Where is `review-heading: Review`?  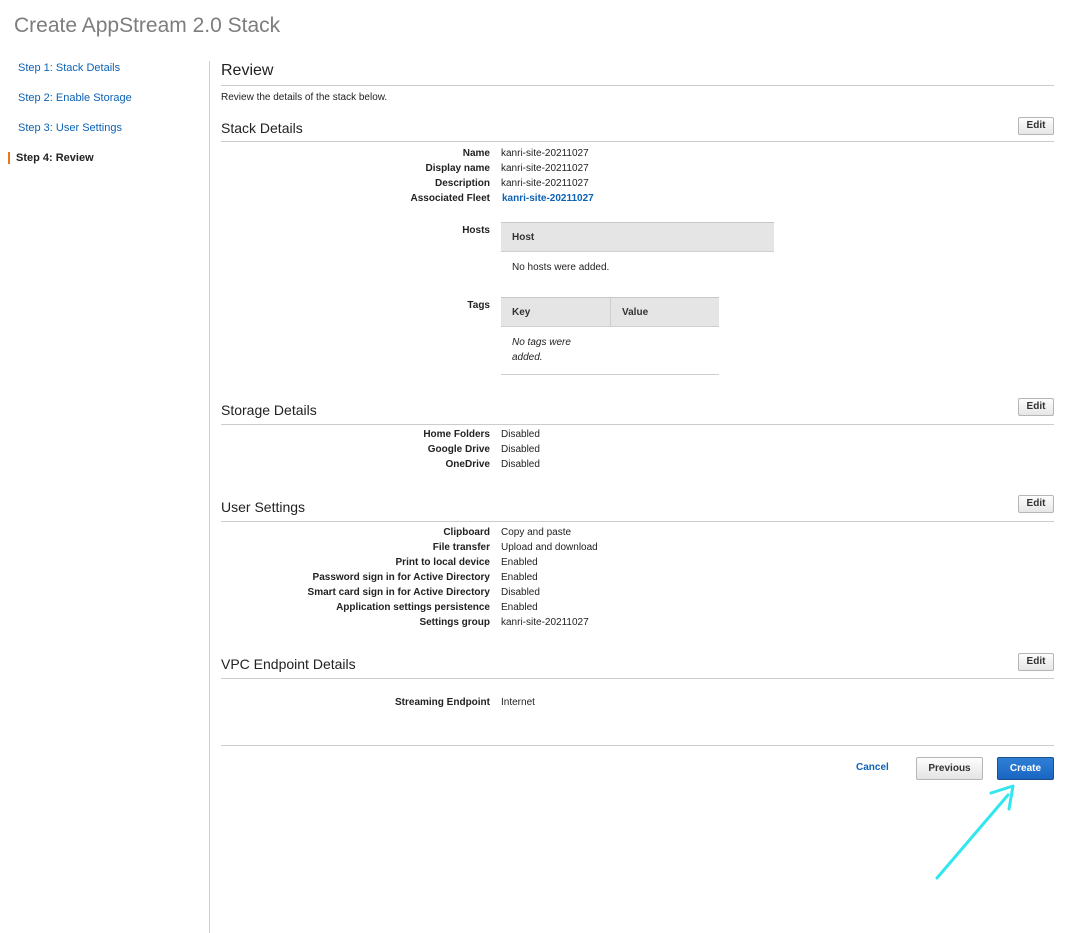 review-heading: Review is located at coordinates (247, 70).